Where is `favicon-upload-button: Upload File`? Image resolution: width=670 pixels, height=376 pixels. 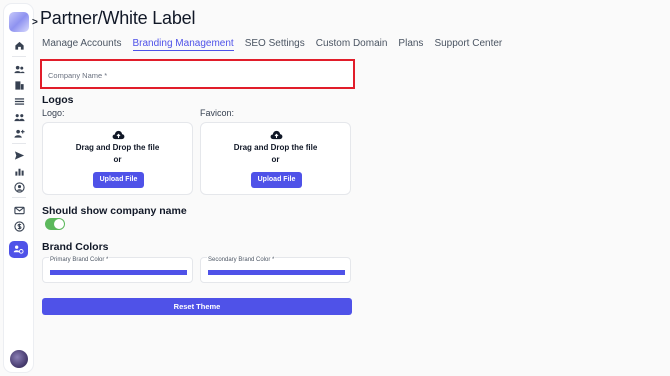
favicon-upload-button: Upload File is located at coordinates (276, 180).